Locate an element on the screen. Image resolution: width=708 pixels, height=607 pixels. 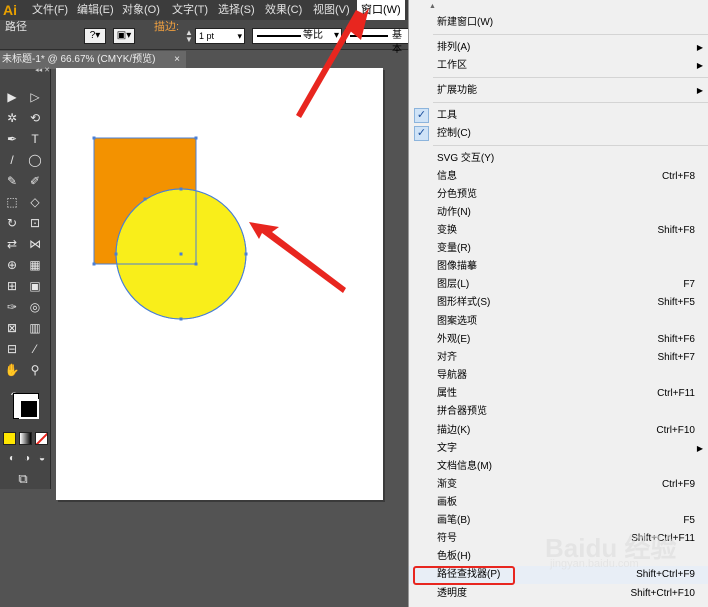
window-menu-item: 对齐 Shift+F7 is located at coordinates (558, 358).